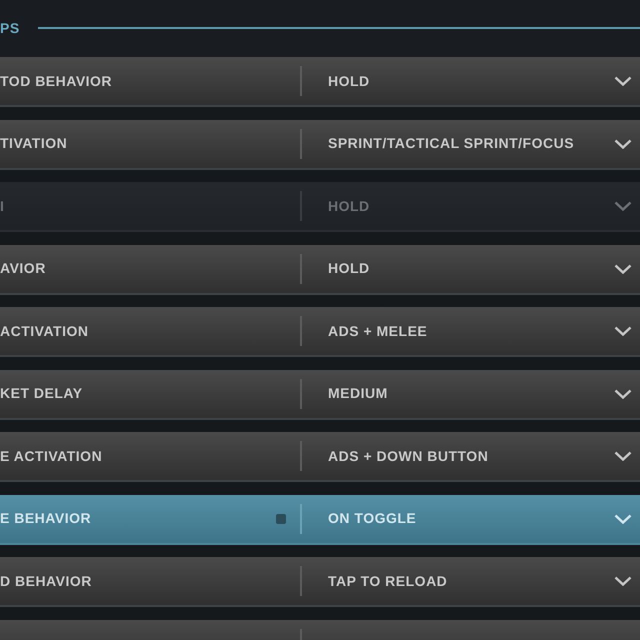  I want to click on dropdown-value: TAP TO RELOAD, so click(388, 581).